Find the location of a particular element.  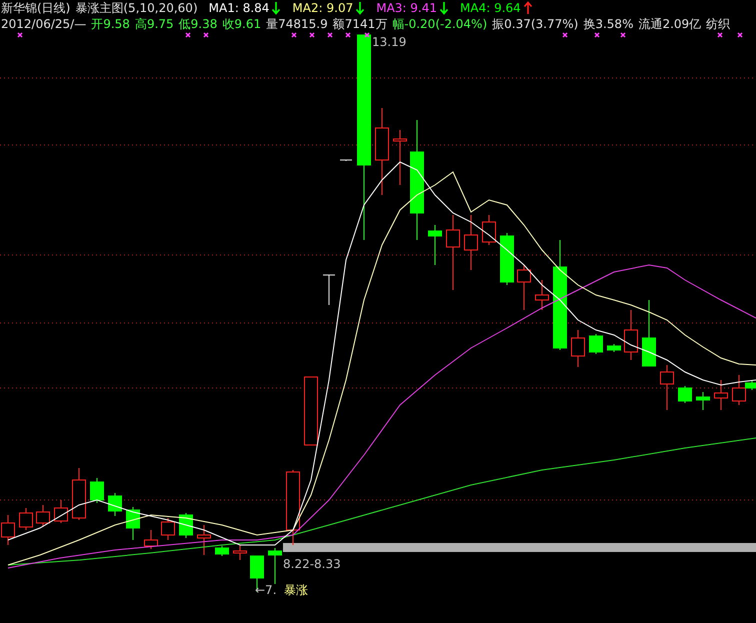

low-price-label: ←7. is located at coordinates (266, 590).